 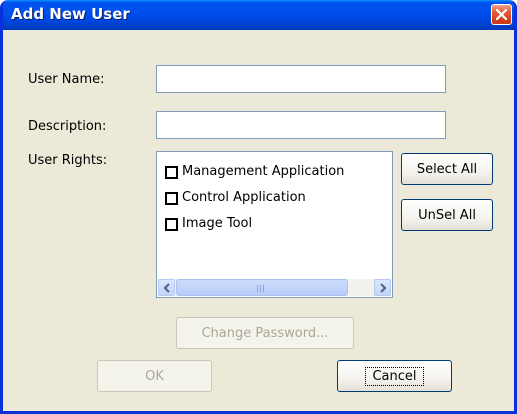 What do you see at coordinates (66, 79) in the screenshot?
I see `user-name-label: User Name:` at bounding box center [66, 79].